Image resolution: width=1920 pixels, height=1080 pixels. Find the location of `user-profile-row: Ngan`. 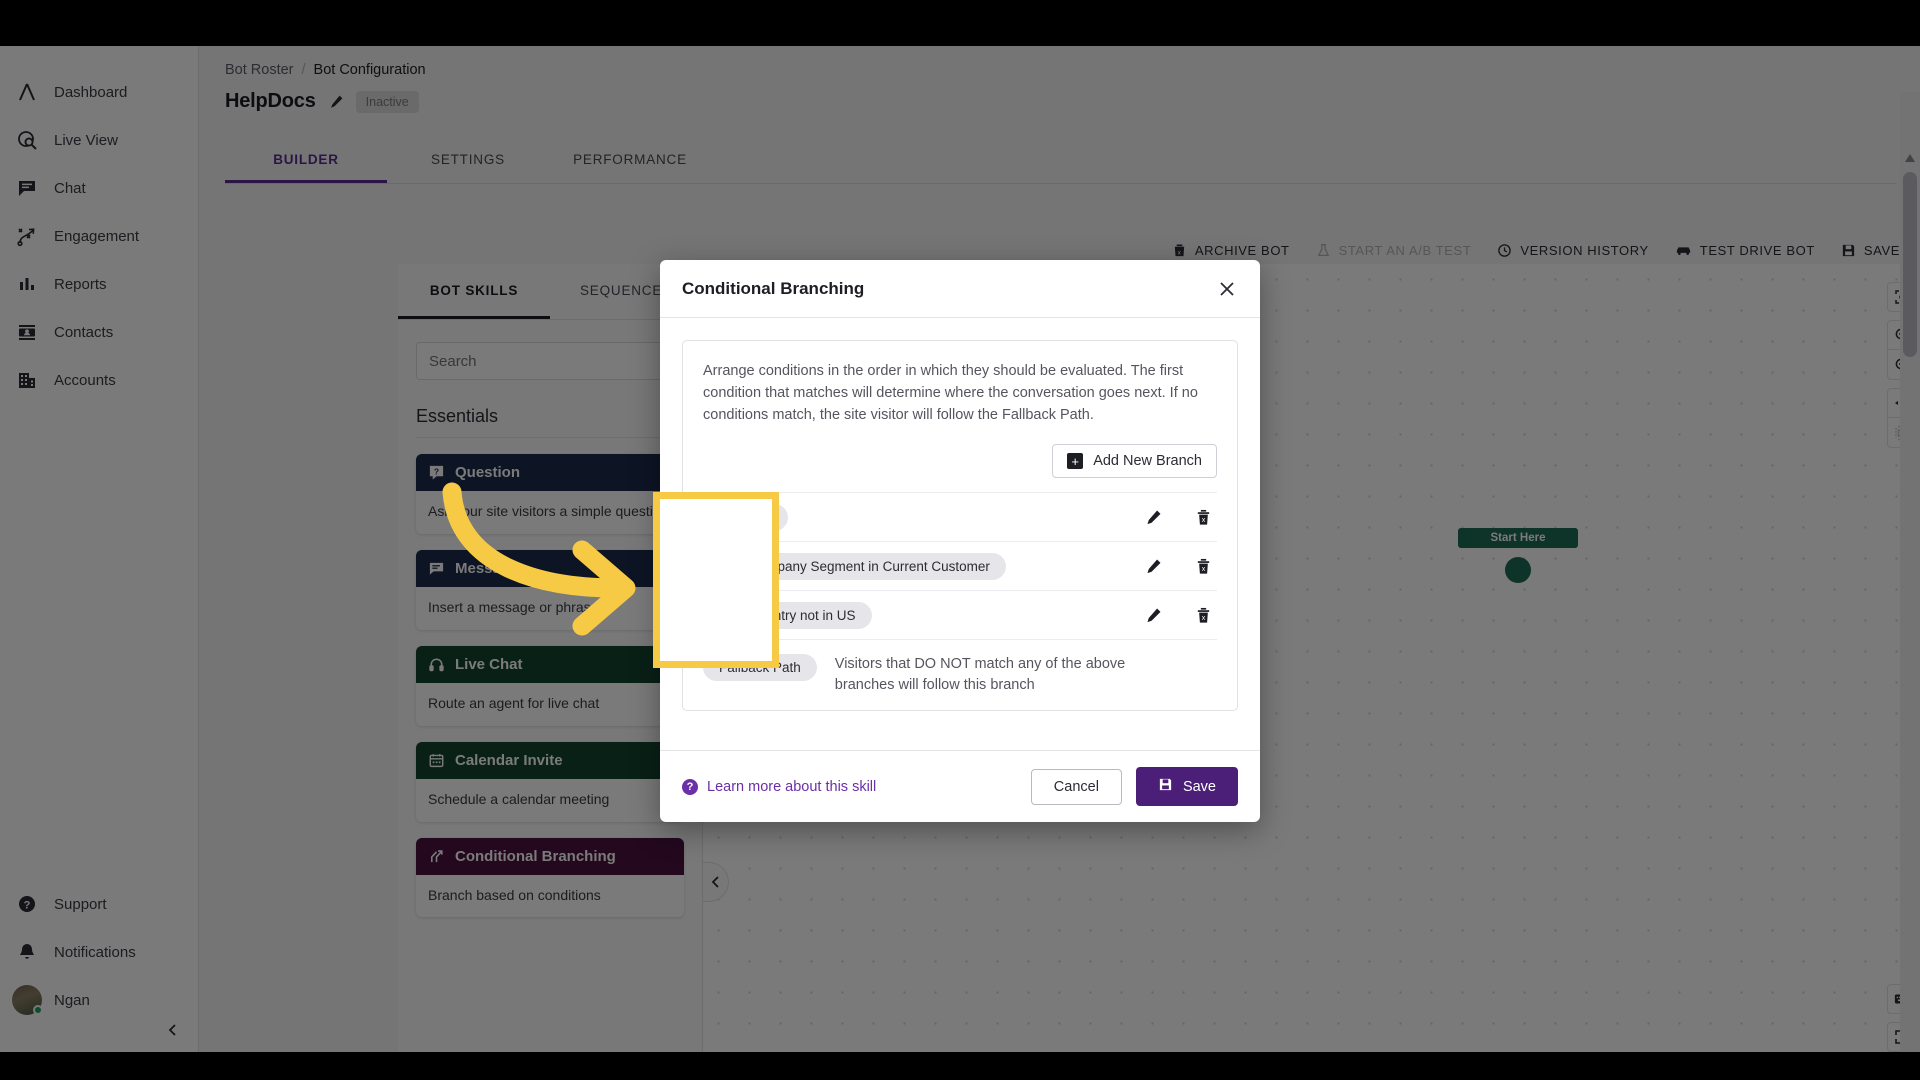

user-profile-row: Ngan is located at coordinates (99, 1006).